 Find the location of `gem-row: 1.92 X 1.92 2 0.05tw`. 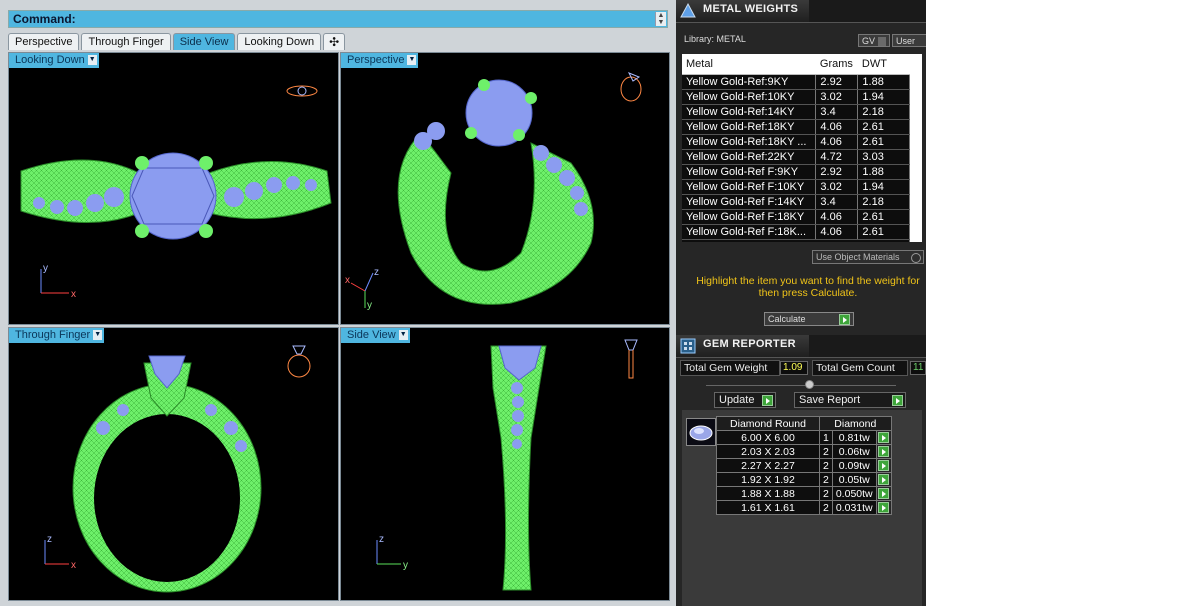

gem-row: 1.92 X 1.92 2 0.05tw is located at coordinates (804, 479).